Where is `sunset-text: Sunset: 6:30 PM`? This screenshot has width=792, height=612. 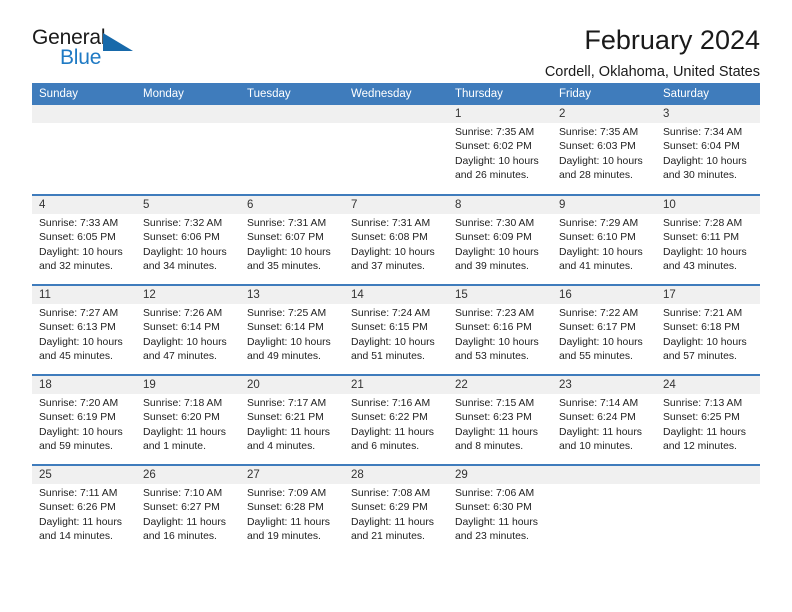 sunset-text: Sunset: 6:30 PM is located at coordinates (493, 508).